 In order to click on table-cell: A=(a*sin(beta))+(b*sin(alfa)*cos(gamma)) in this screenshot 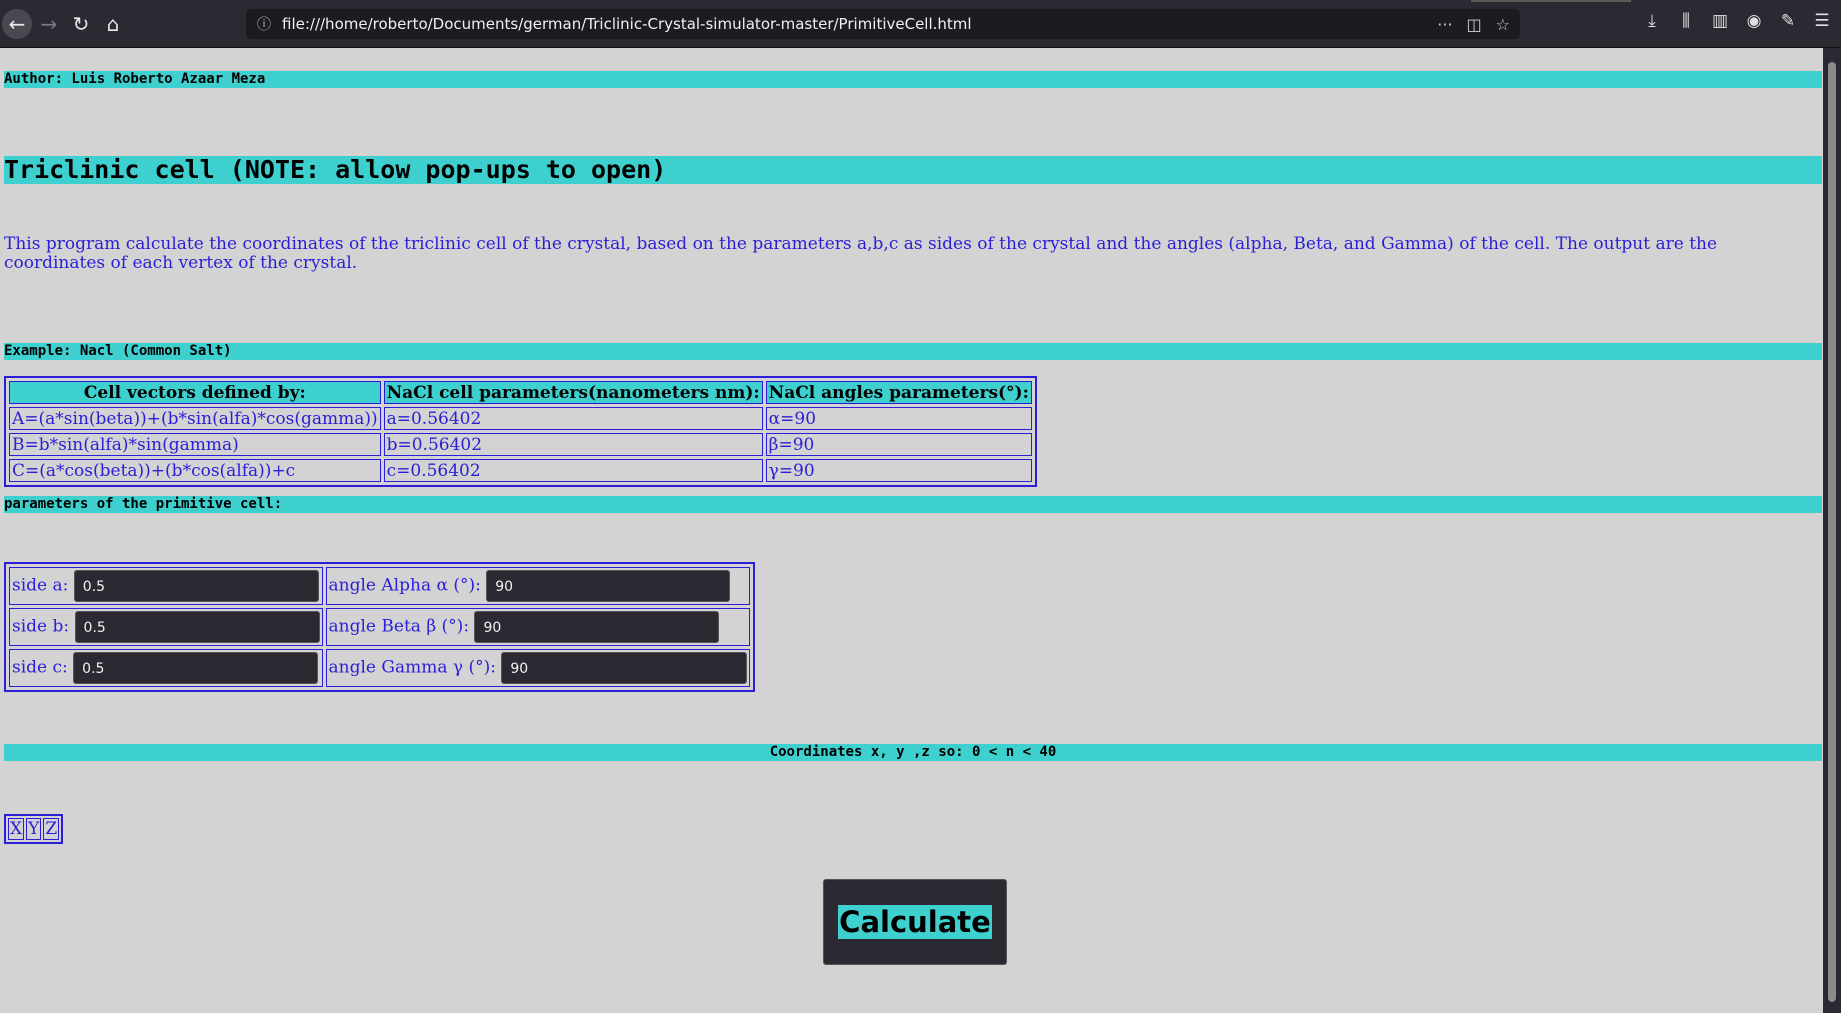, I will do `click(195, 418)`.